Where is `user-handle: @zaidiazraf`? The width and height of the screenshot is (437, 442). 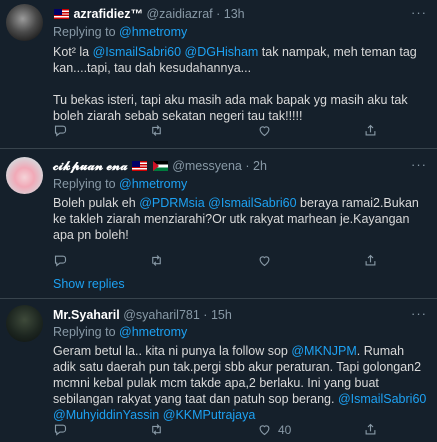
user-handle: @zaidiazraf is located at coordinates (179, 14).